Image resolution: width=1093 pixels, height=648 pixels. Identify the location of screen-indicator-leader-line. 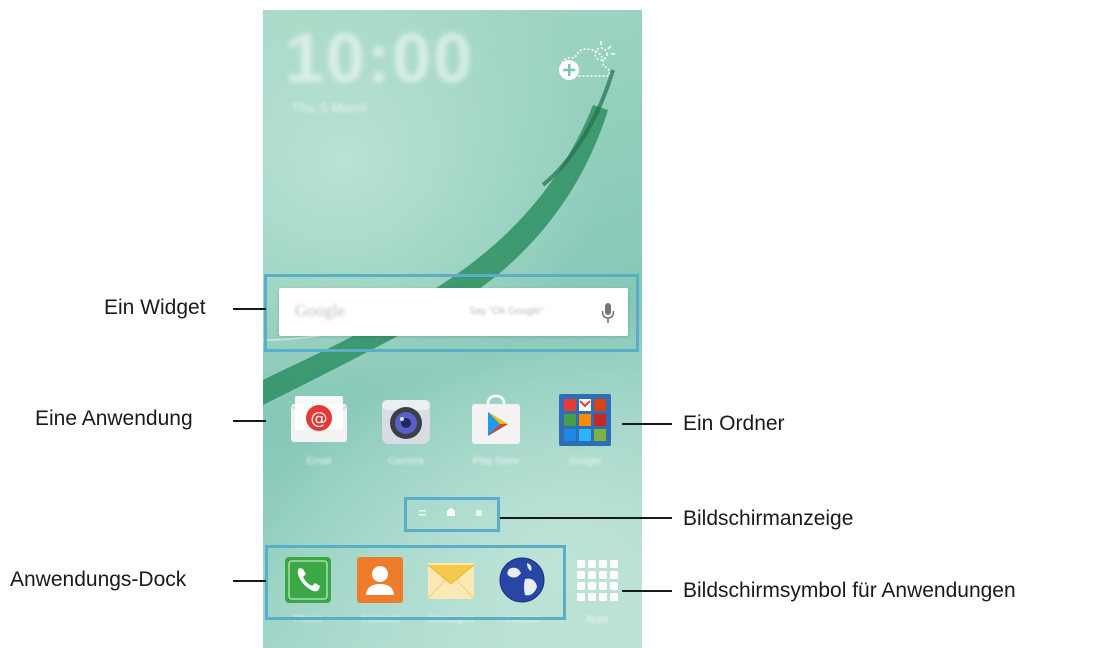
(586, 518).